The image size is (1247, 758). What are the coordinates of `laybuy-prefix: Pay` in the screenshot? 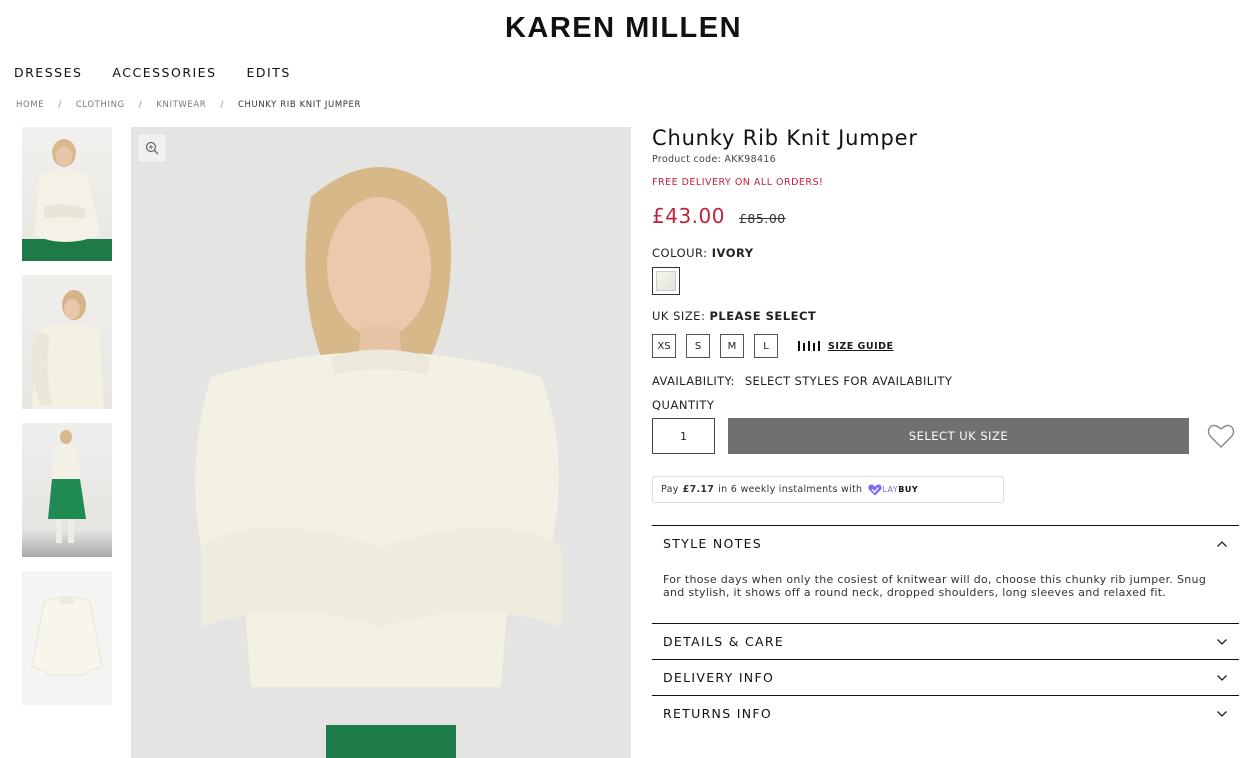 It's located at (670, 489).